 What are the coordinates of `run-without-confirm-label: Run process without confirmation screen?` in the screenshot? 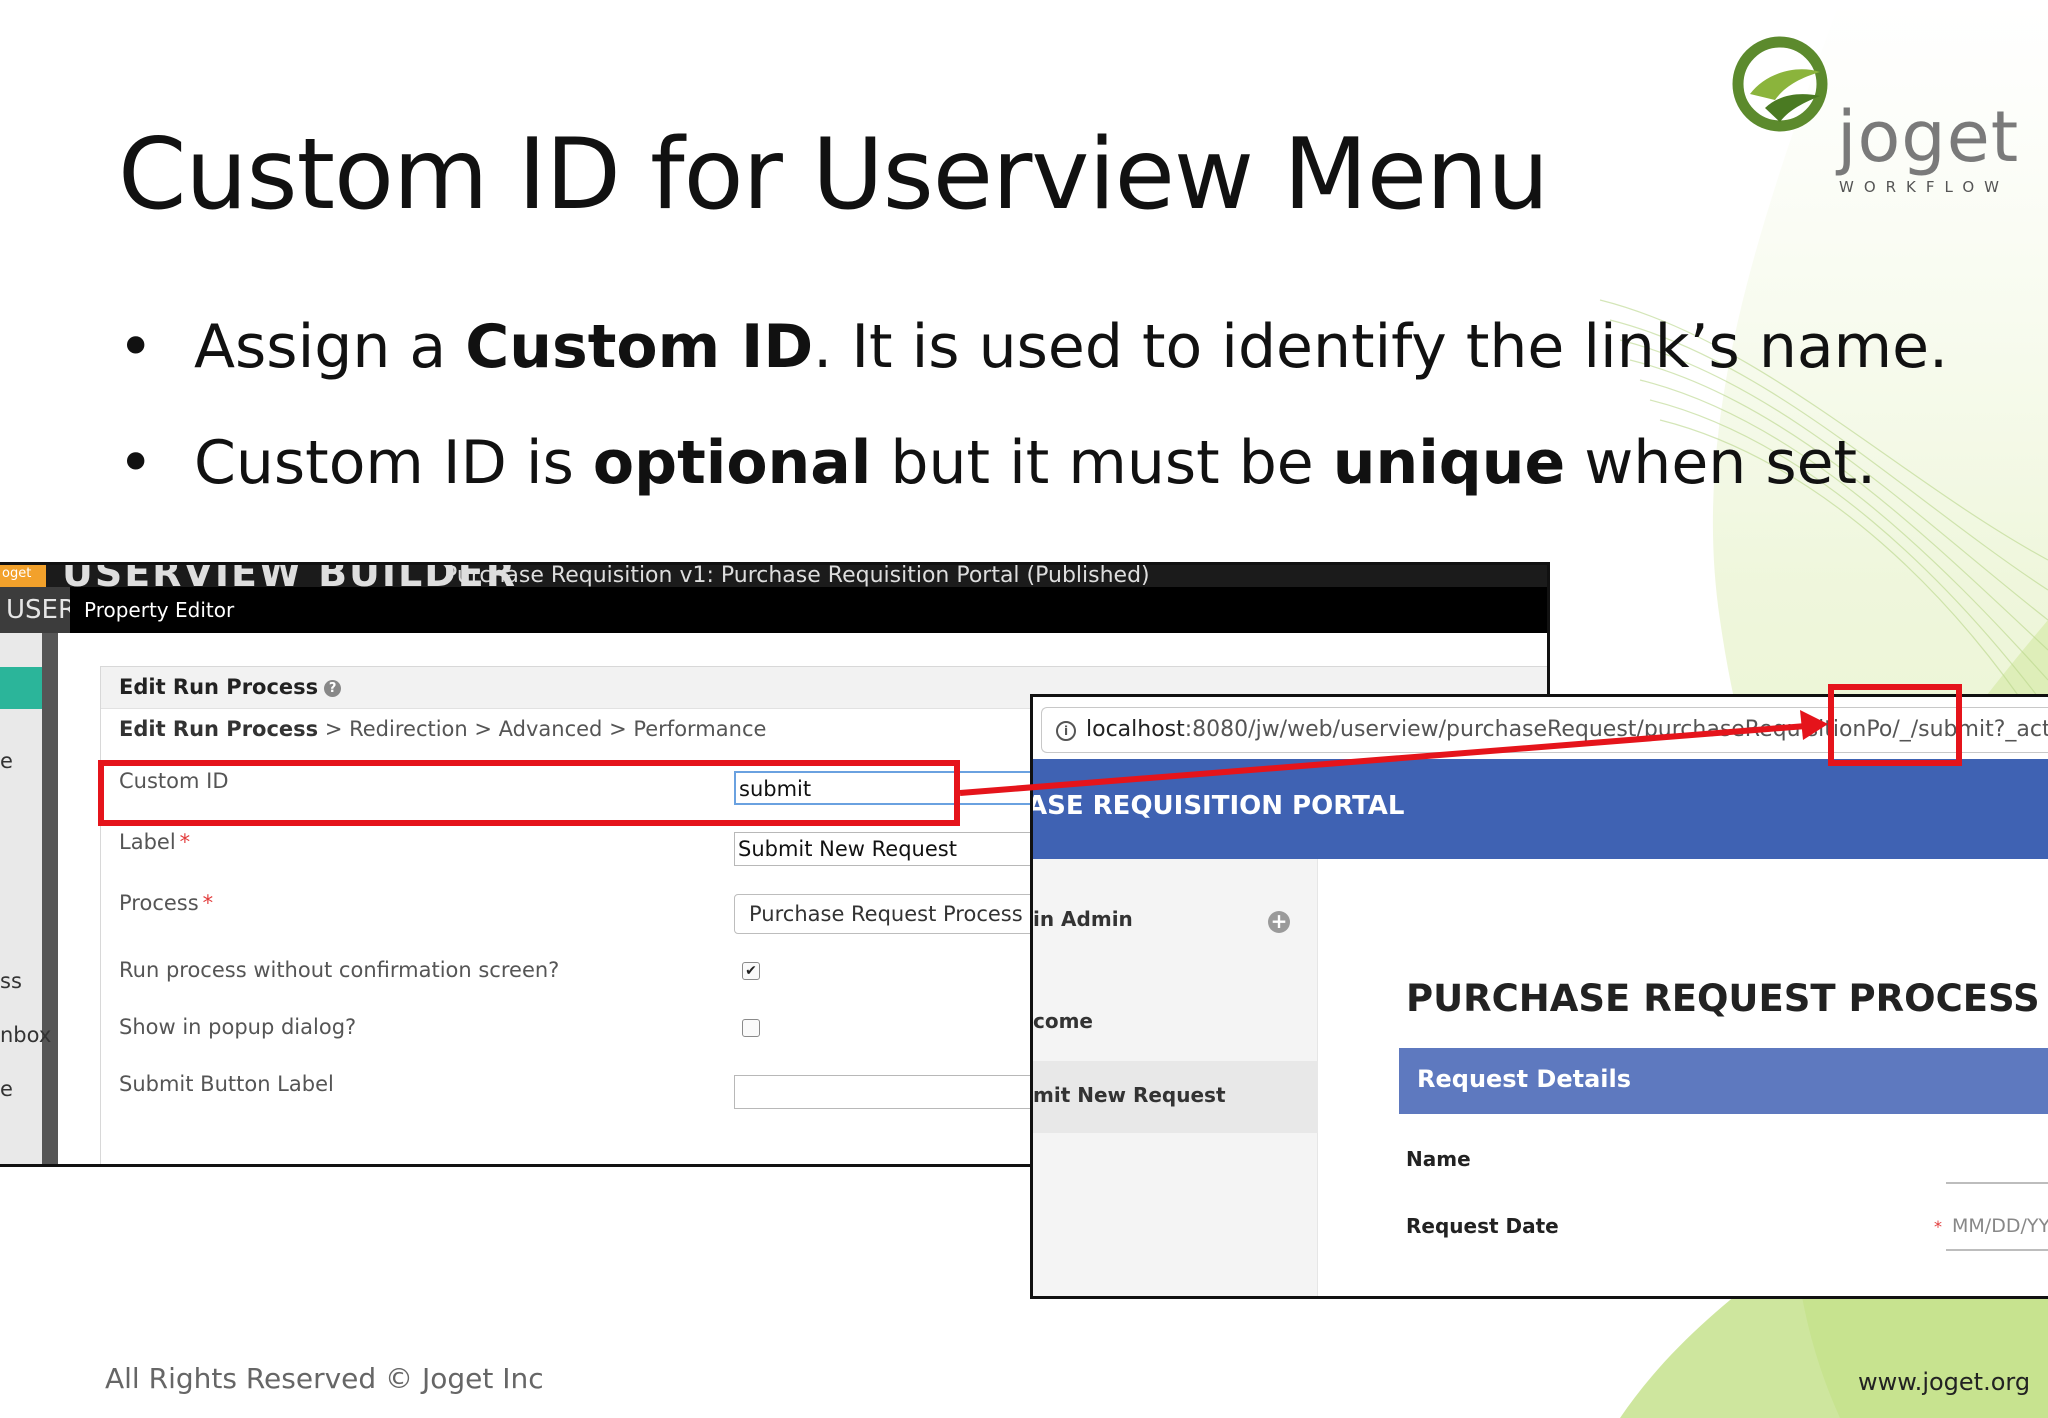 It's located at (339, 970).